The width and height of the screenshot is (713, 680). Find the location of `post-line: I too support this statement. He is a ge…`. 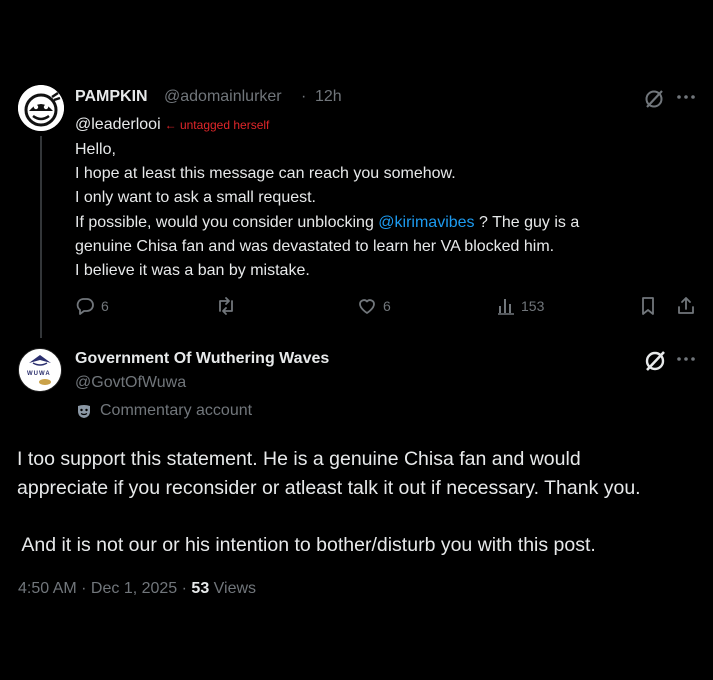

post-line: I too support this statement. He is a ge… is located at coordinates (299, 459).